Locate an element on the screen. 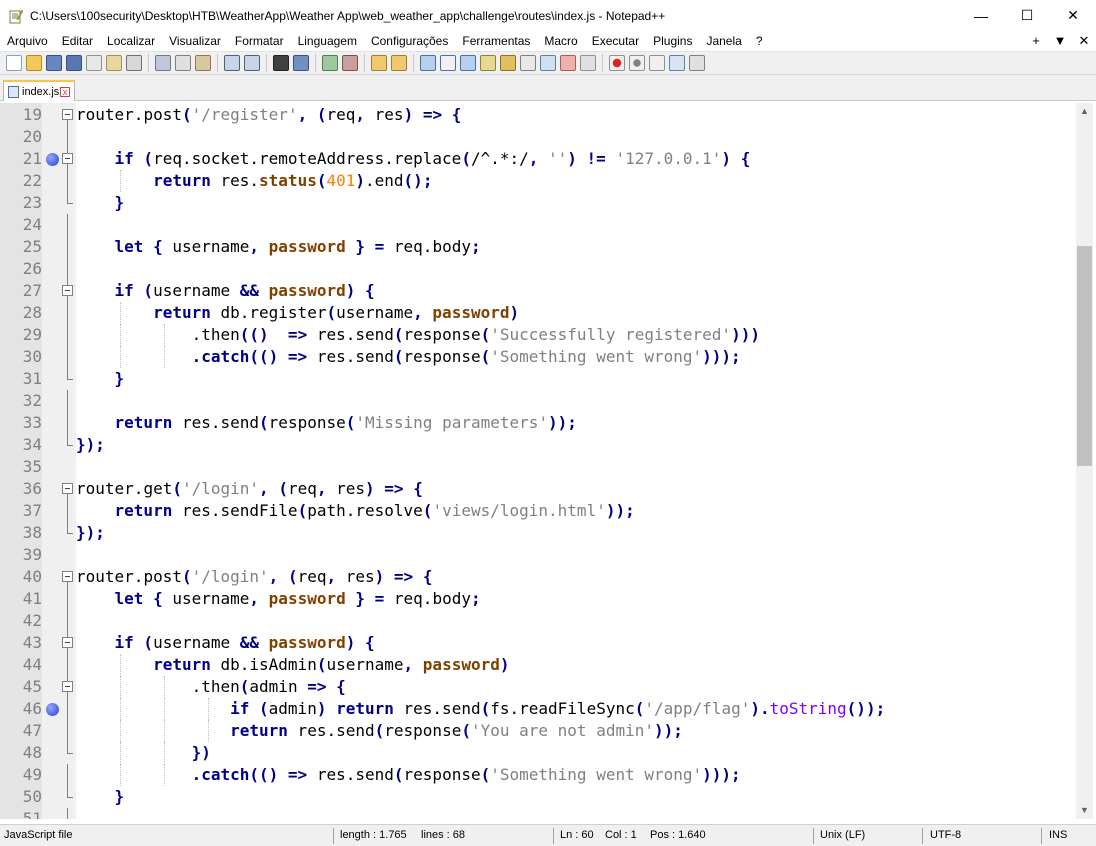 The height and width of the screenshot is (846, 1096). sync-vertical-icon is located at coordinates (379, 63).